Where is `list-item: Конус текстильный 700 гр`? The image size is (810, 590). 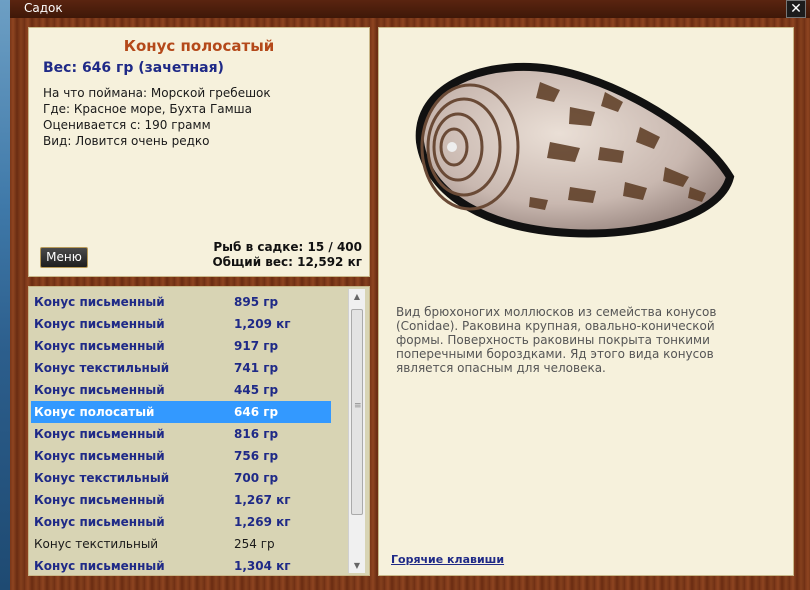
list-item: Конус текстильный 700 гр is located at coordinates (181, 478).